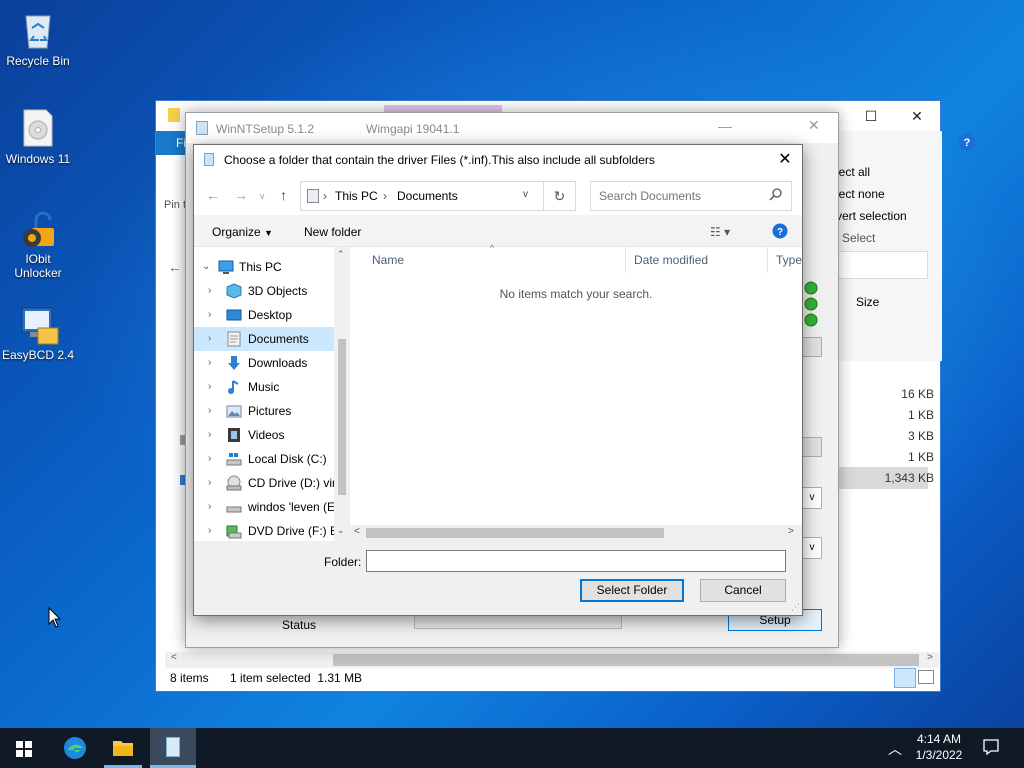  I want to click on column-type: Type, so click(785, 260).